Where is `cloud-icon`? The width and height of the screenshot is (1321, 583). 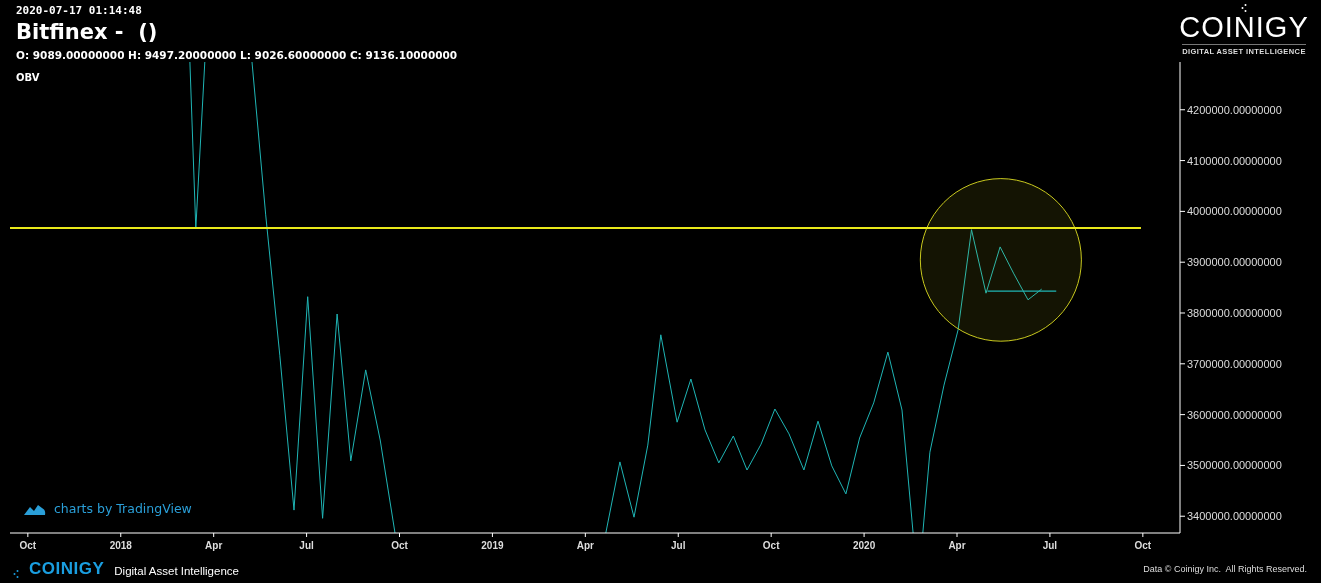 cloud-icon is located at coordinates (35, 508).